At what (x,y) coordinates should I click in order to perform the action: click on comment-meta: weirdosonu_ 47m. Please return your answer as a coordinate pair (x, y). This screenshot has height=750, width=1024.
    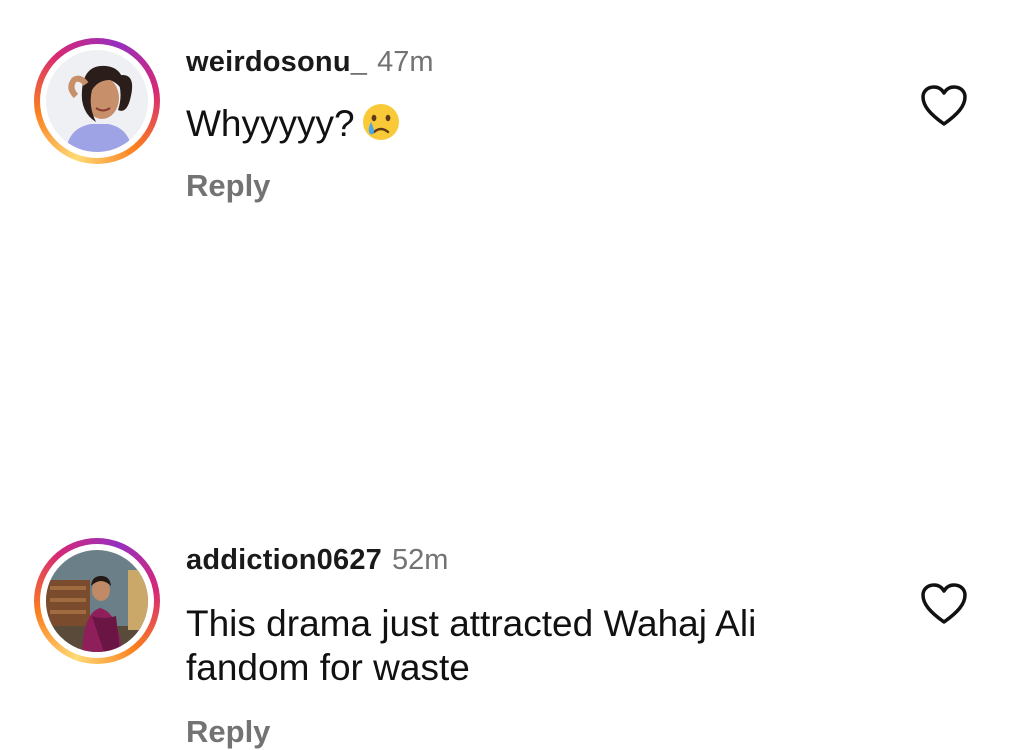
    Looking at the image, I should click on (309, 62).